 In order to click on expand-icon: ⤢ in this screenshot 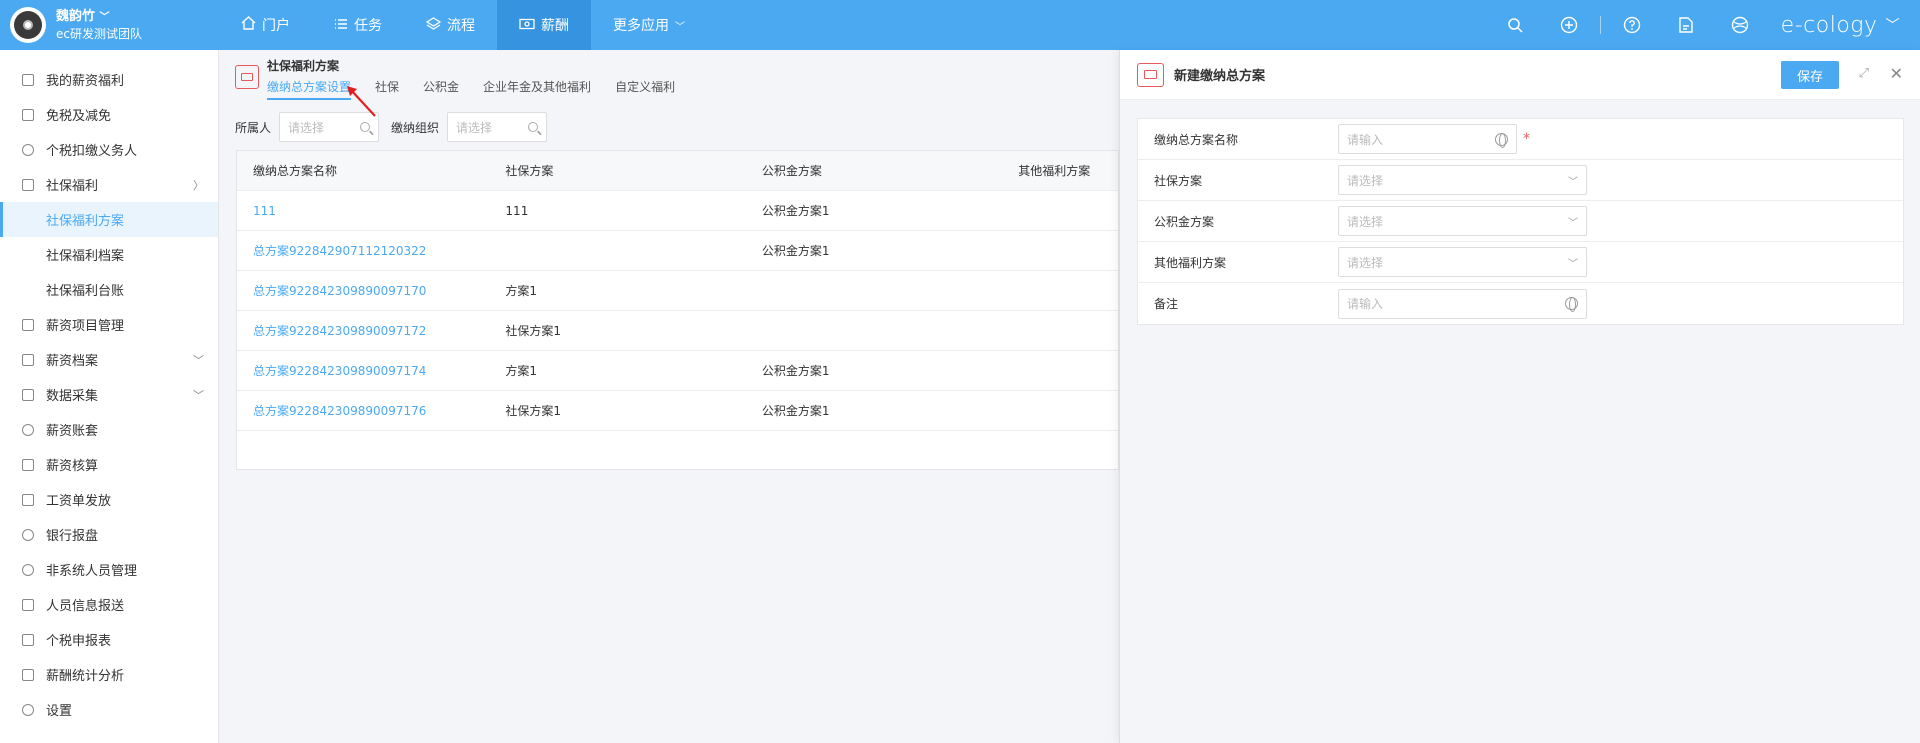, I will do `click(1864, 73)`.